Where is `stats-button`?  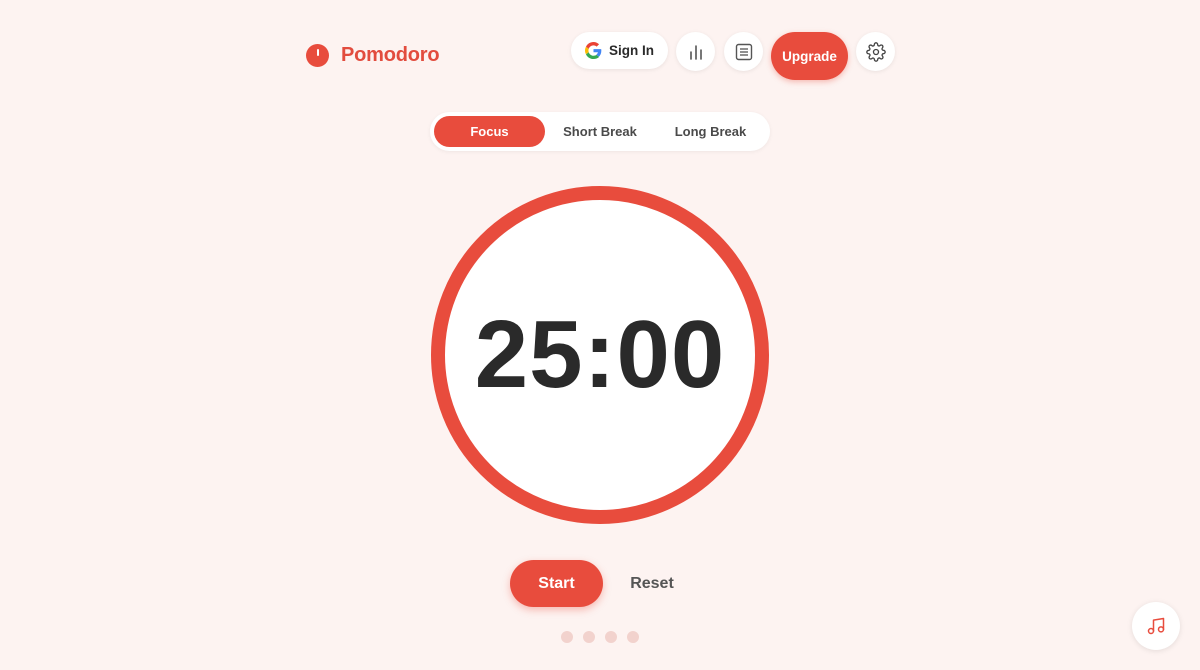 stats-button is located at coordinates (695, 51).